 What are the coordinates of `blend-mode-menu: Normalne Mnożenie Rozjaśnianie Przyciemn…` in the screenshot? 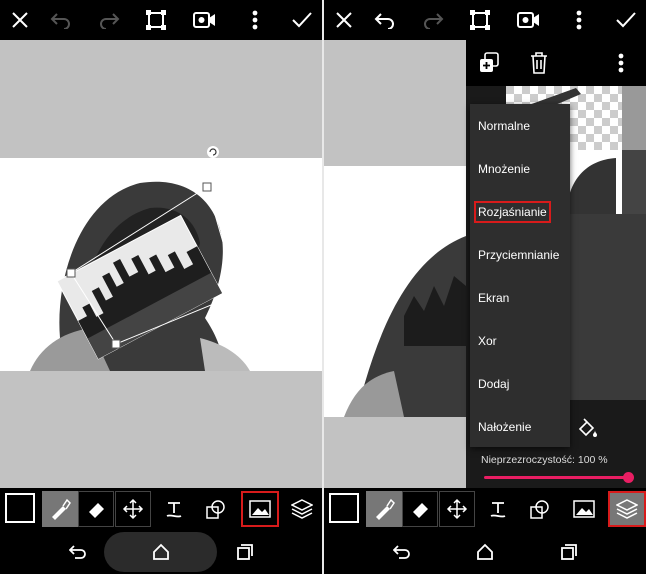 It's located at (520, 275).